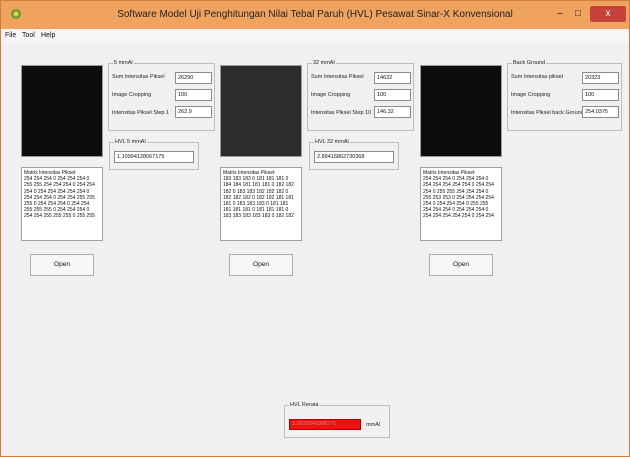  What do you see at coordinates (193, 112) in the screenshot?
I see `step-intensity-field: 262.9` at bounding box center [193, 112].